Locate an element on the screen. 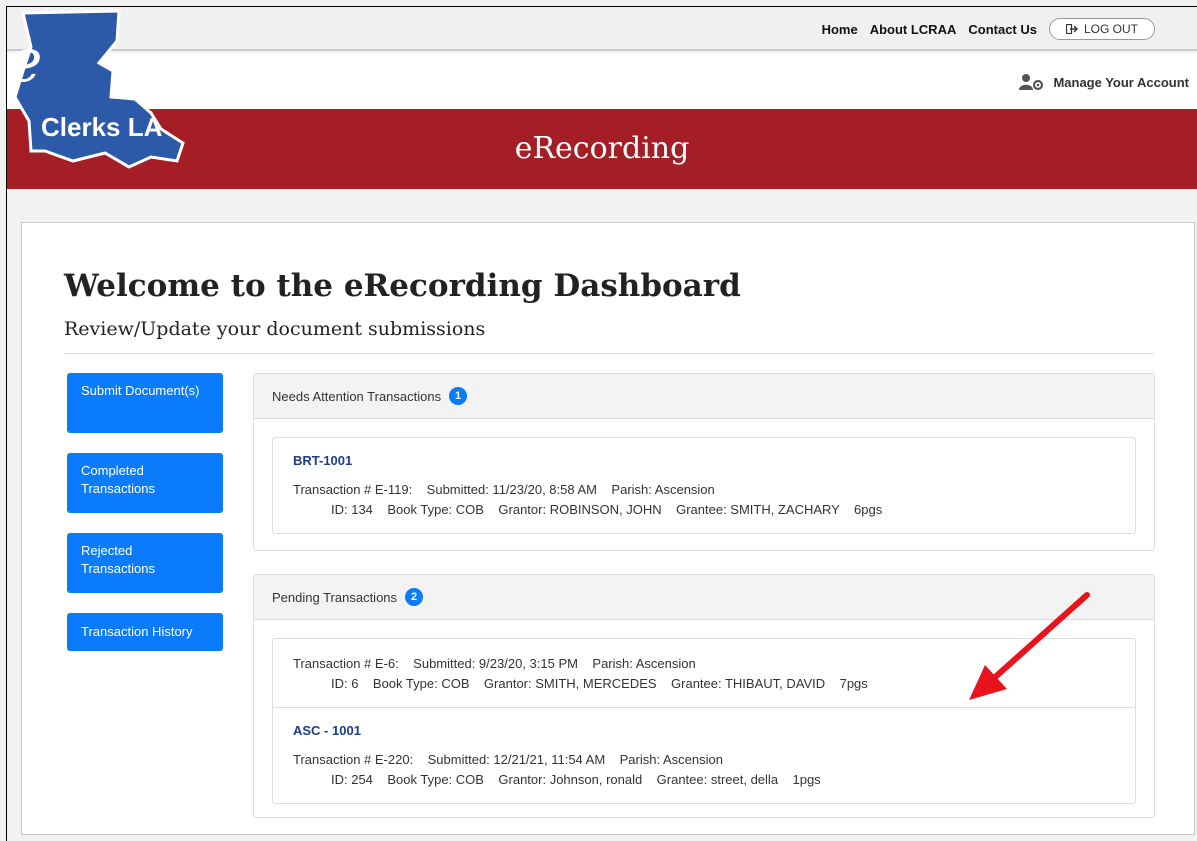 This screenshot has height=841, width=1197. needs-attention-title: Needs Attention Transactions is located at coordinates (357, 396).